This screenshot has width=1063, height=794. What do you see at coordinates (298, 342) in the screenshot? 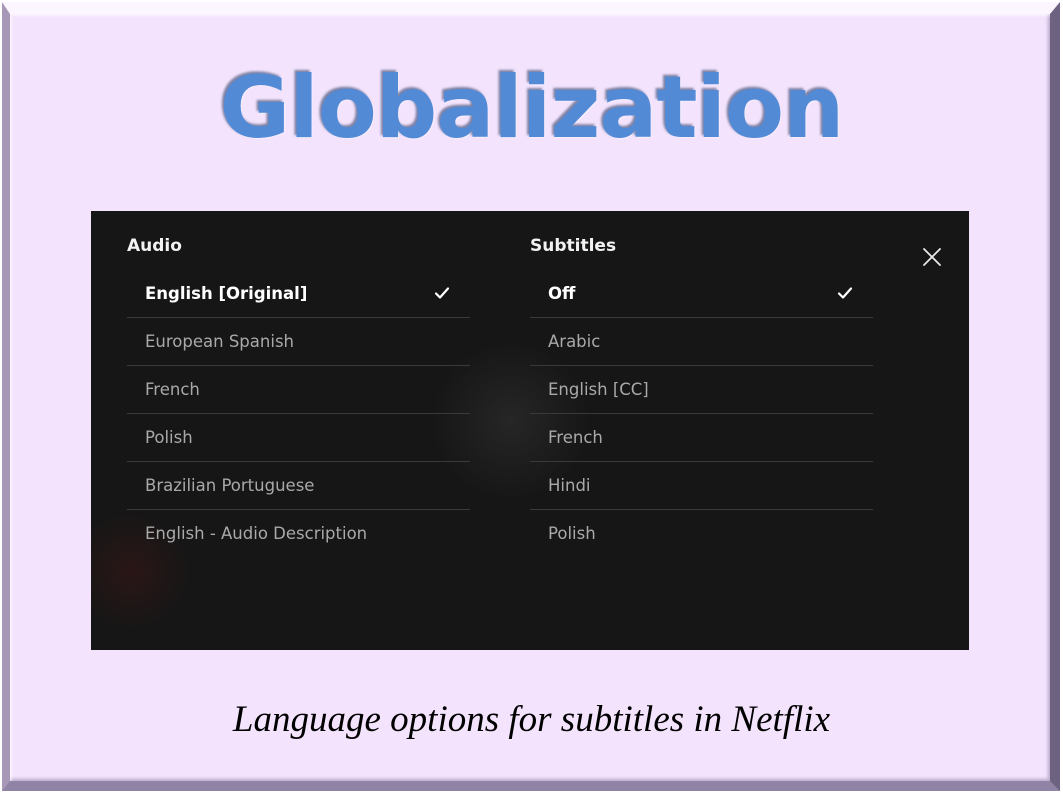
I see `audio-option: European Spanish` at bounding box center [298, 342].